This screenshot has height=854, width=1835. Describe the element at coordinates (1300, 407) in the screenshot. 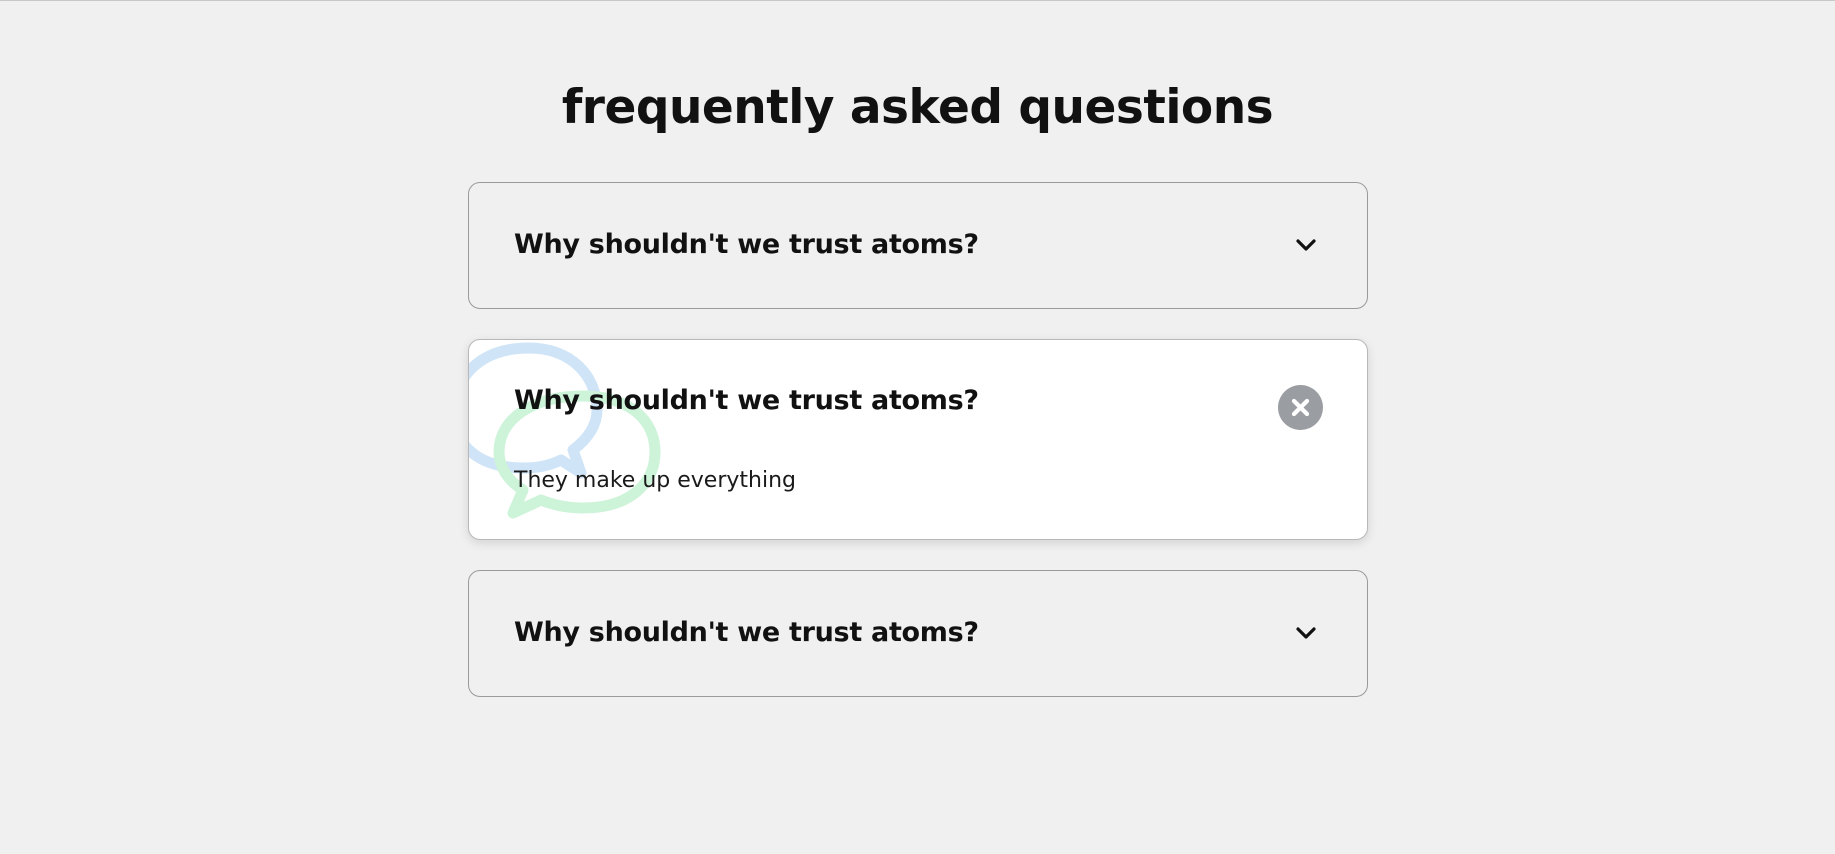

I see `close-icon` at that location.